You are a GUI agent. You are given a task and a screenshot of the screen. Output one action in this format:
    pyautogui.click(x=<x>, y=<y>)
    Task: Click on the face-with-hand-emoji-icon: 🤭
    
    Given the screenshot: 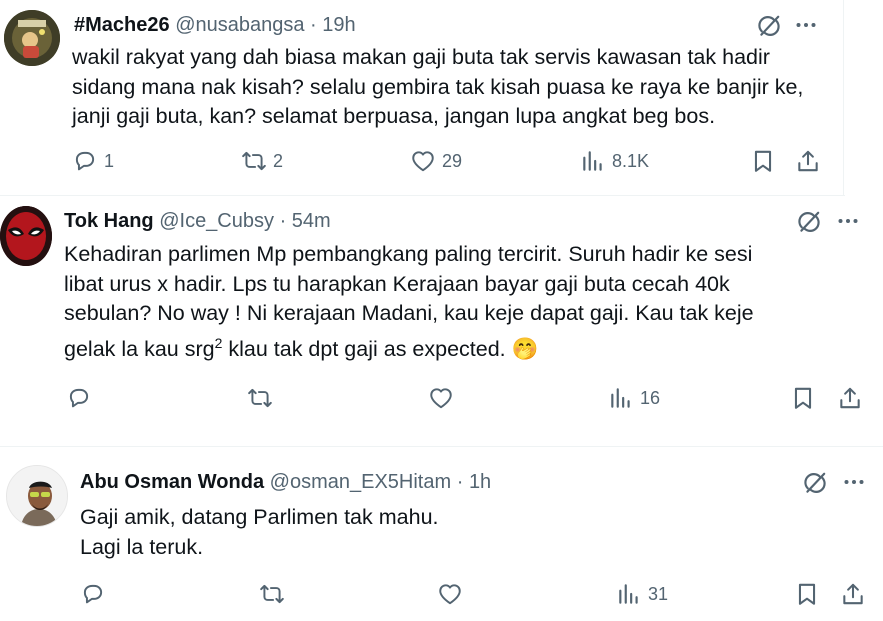 What is the action you would take?
    pyautogui.click(x=525, y=348)
    